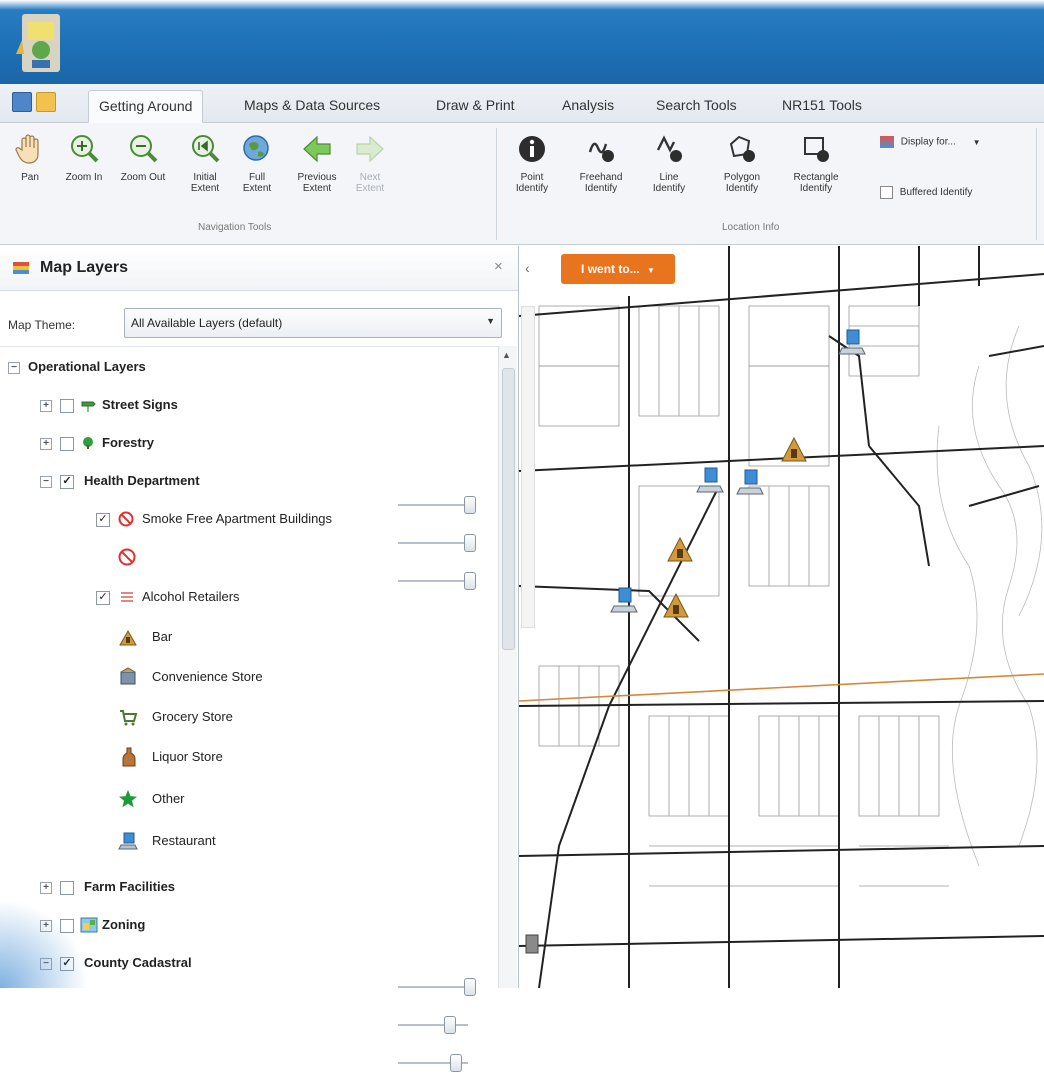  Describe the element at coordinates (601, 152) in the screenshot. I see `freehand-icon` at that location.